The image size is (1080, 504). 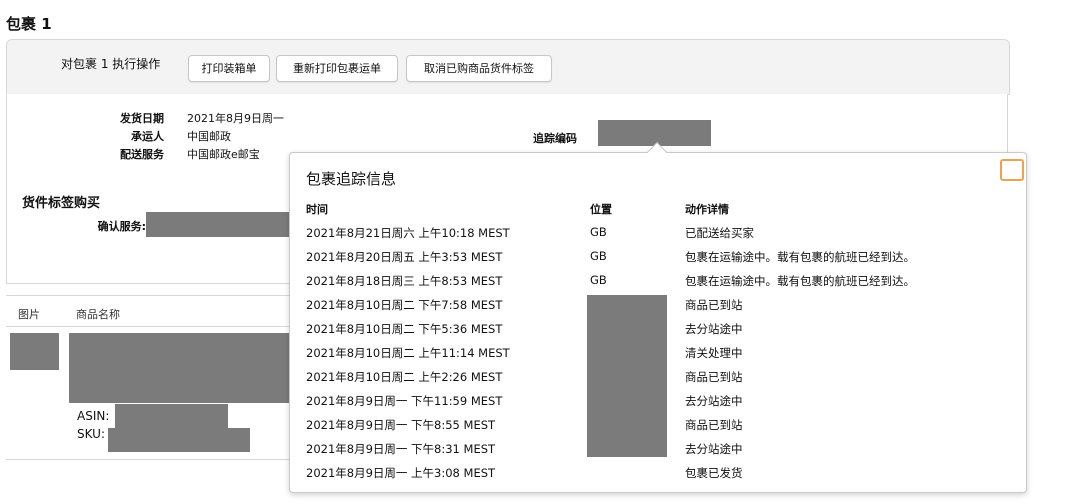 What do you see at coordinates (404, 257) in the screenshot?
I see `event-time: 2021年8月20日周五 上午3:53 MEST` at bounding box center [404, 257].